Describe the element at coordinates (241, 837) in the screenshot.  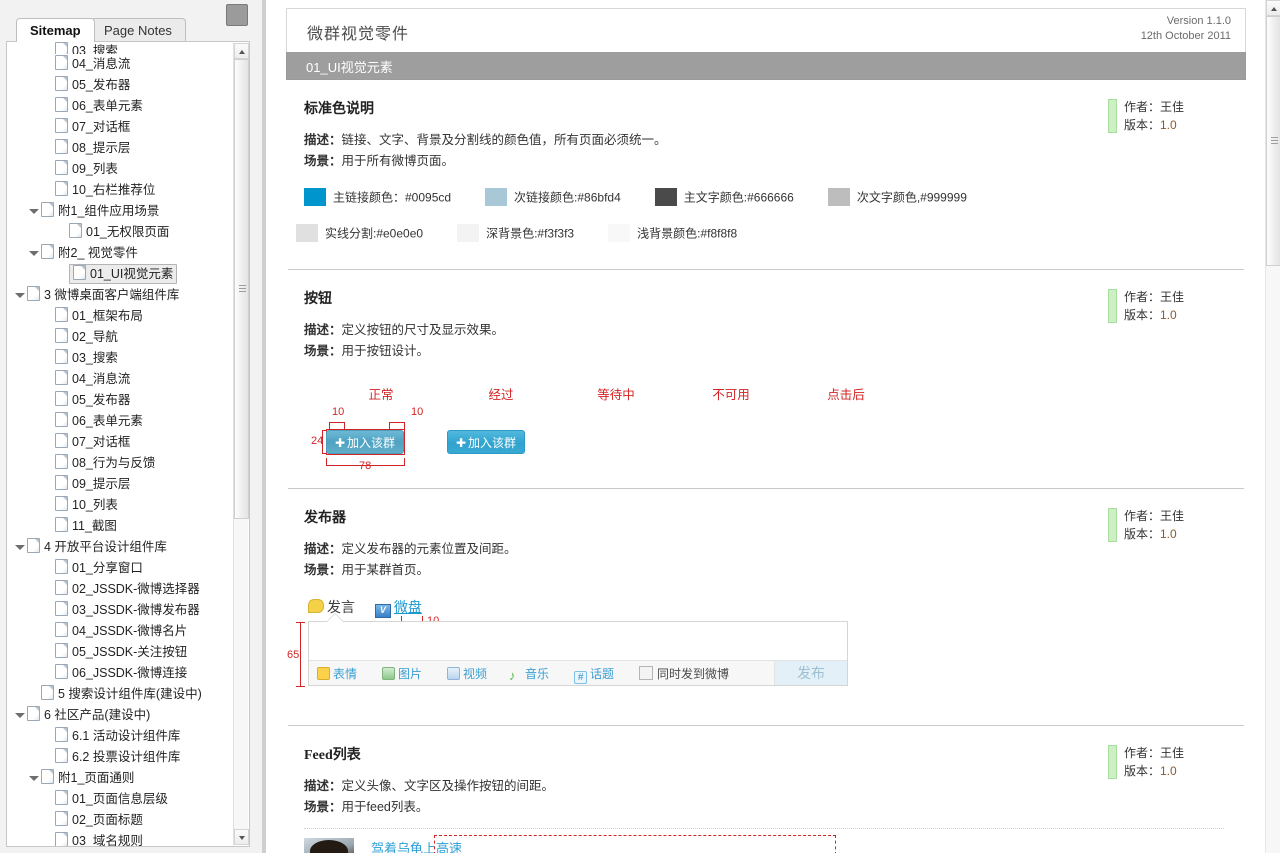
I see `scroll-down-arrow-icon` at that location.